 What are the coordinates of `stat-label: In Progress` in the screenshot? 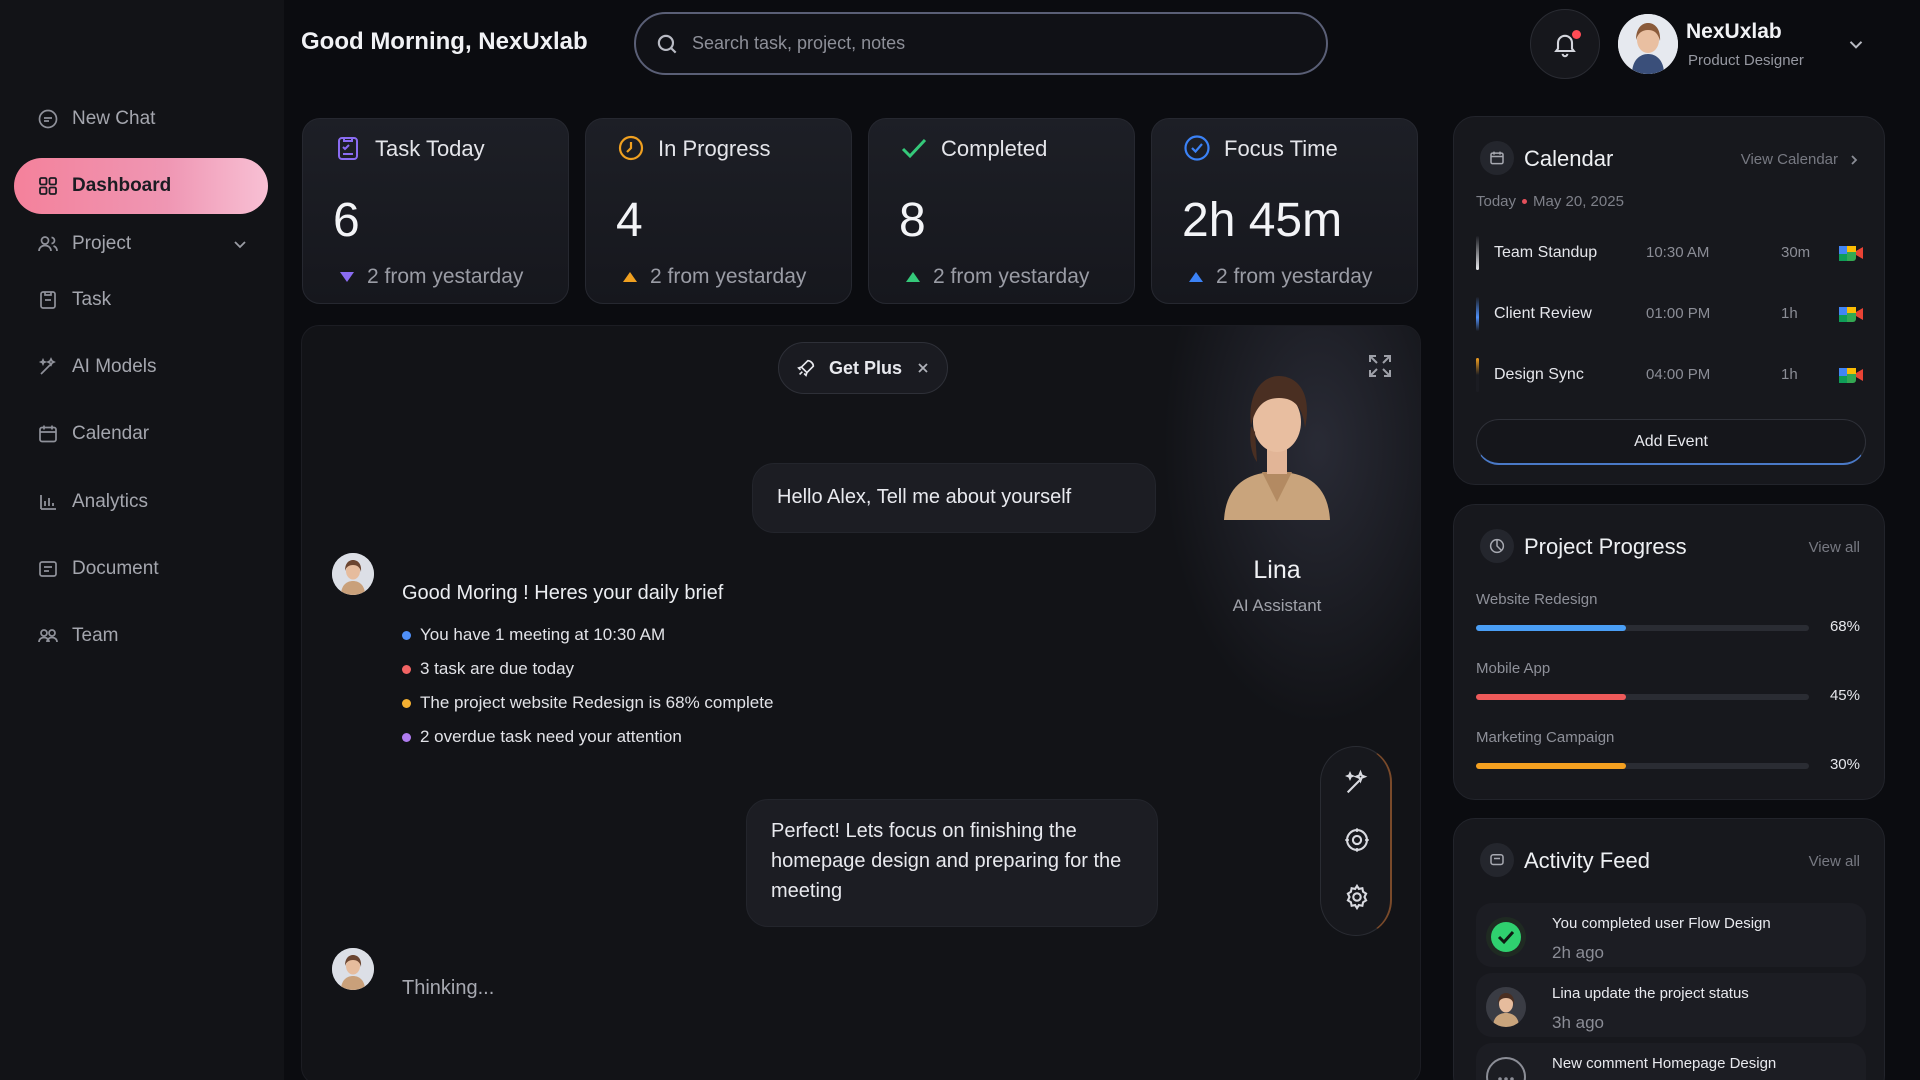 It's located at (714, 148).